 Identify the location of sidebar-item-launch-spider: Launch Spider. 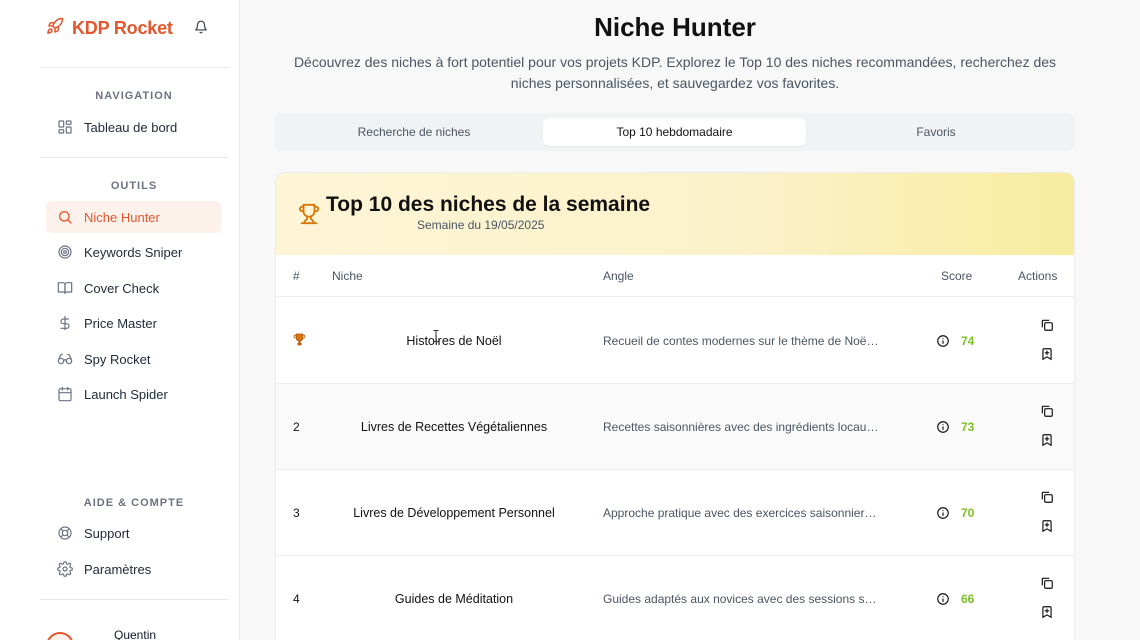
(133, 394).